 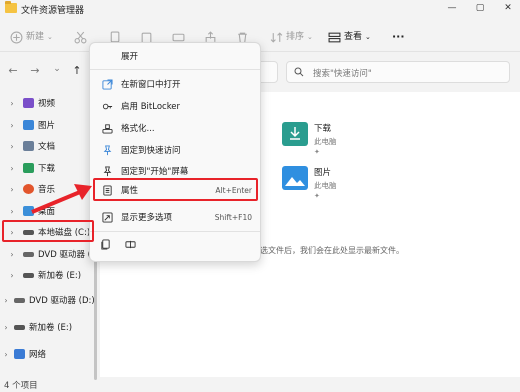 What do you see at coordinates (398, 37) in the screenshot?
I see `more-button: ···` at bounding box center [398, 37].